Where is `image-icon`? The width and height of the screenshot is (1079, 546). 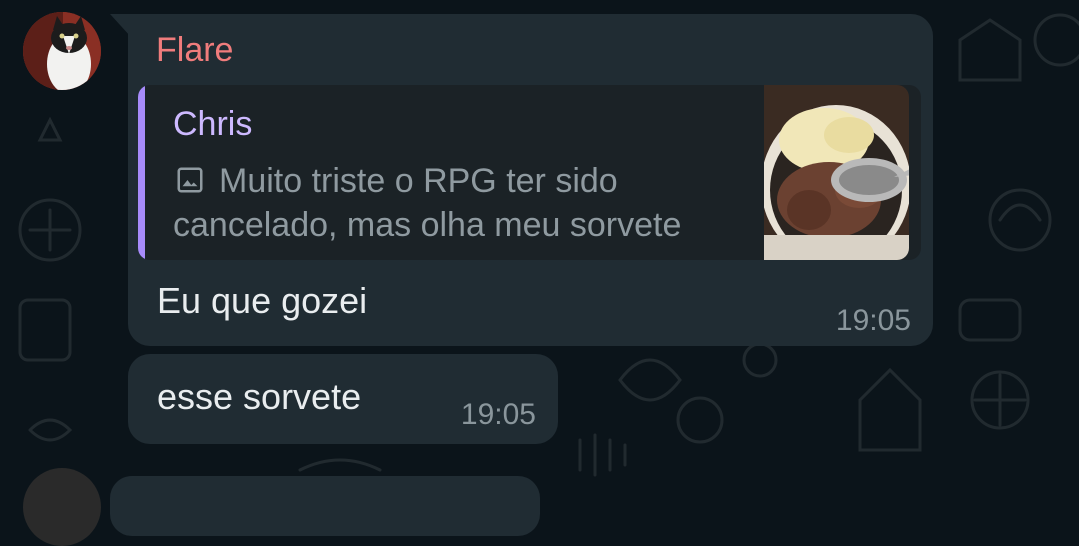 image-icon is located at coordinates (190, 180).